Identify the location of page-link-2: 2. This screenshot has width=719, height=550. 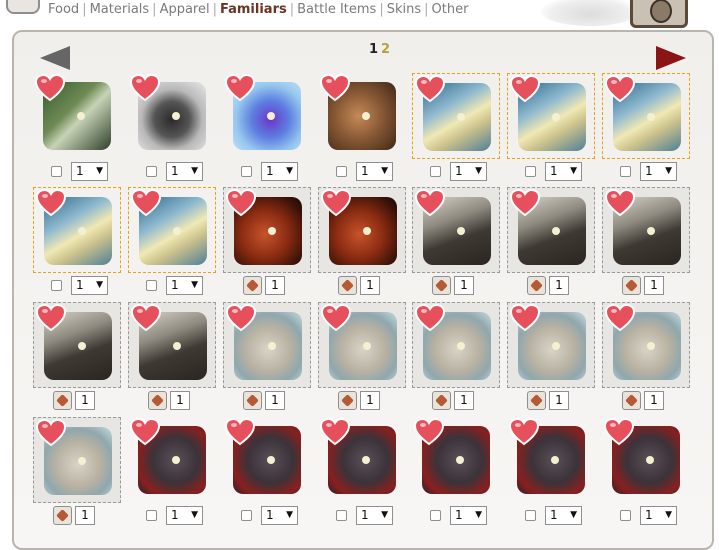
(385, 49).